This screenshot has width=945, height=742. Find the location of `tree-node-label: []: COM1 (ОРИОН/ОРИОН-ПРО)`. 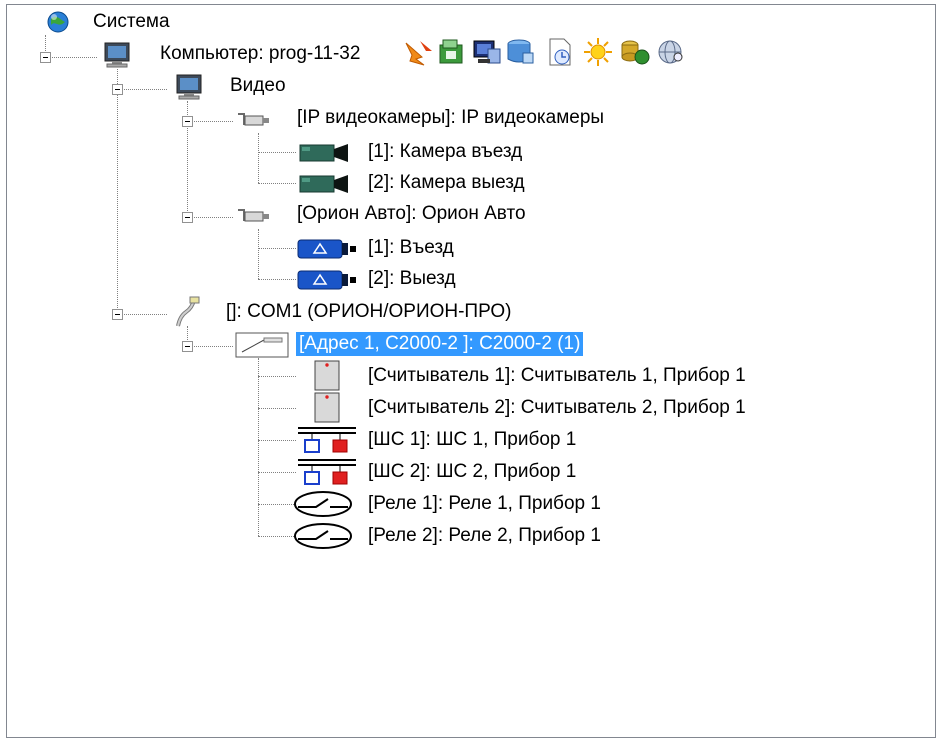

tree-node-label: []: COM1 (ОРИОН/ОРИОН-ПРО) is located at coordinates (369, 311).